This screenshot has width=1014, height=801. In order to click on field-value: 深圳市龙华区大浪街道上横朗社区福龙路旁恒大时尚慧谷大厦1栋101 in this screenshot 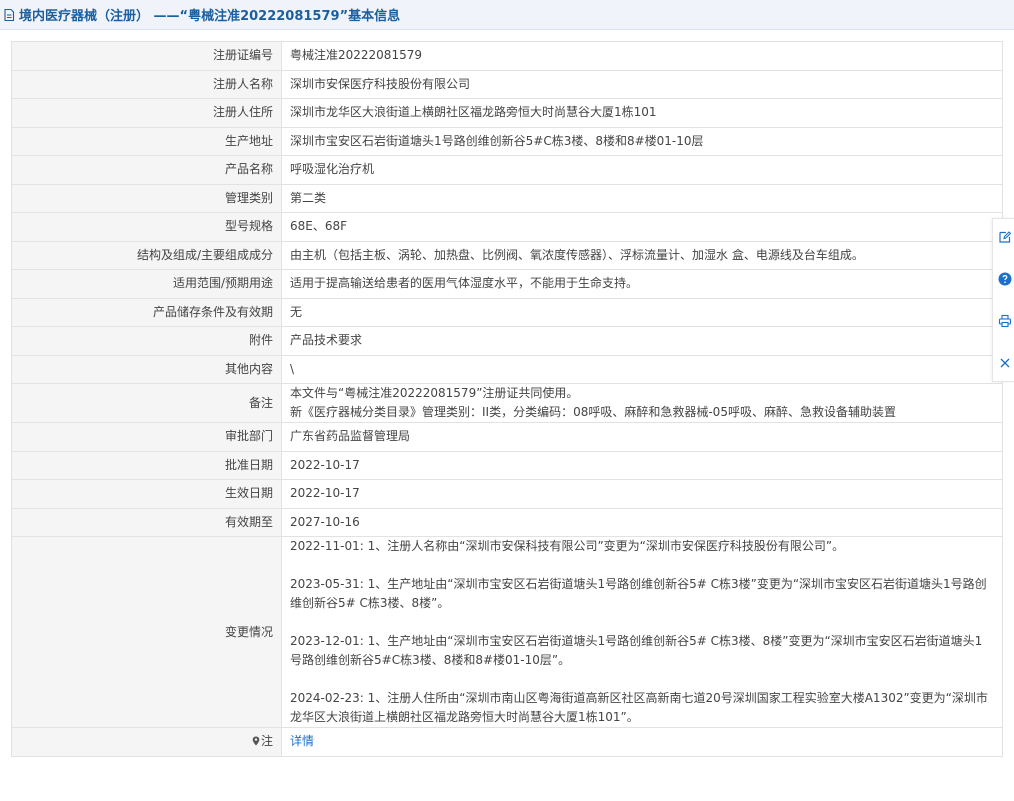, I will do `click(642, 113)`.